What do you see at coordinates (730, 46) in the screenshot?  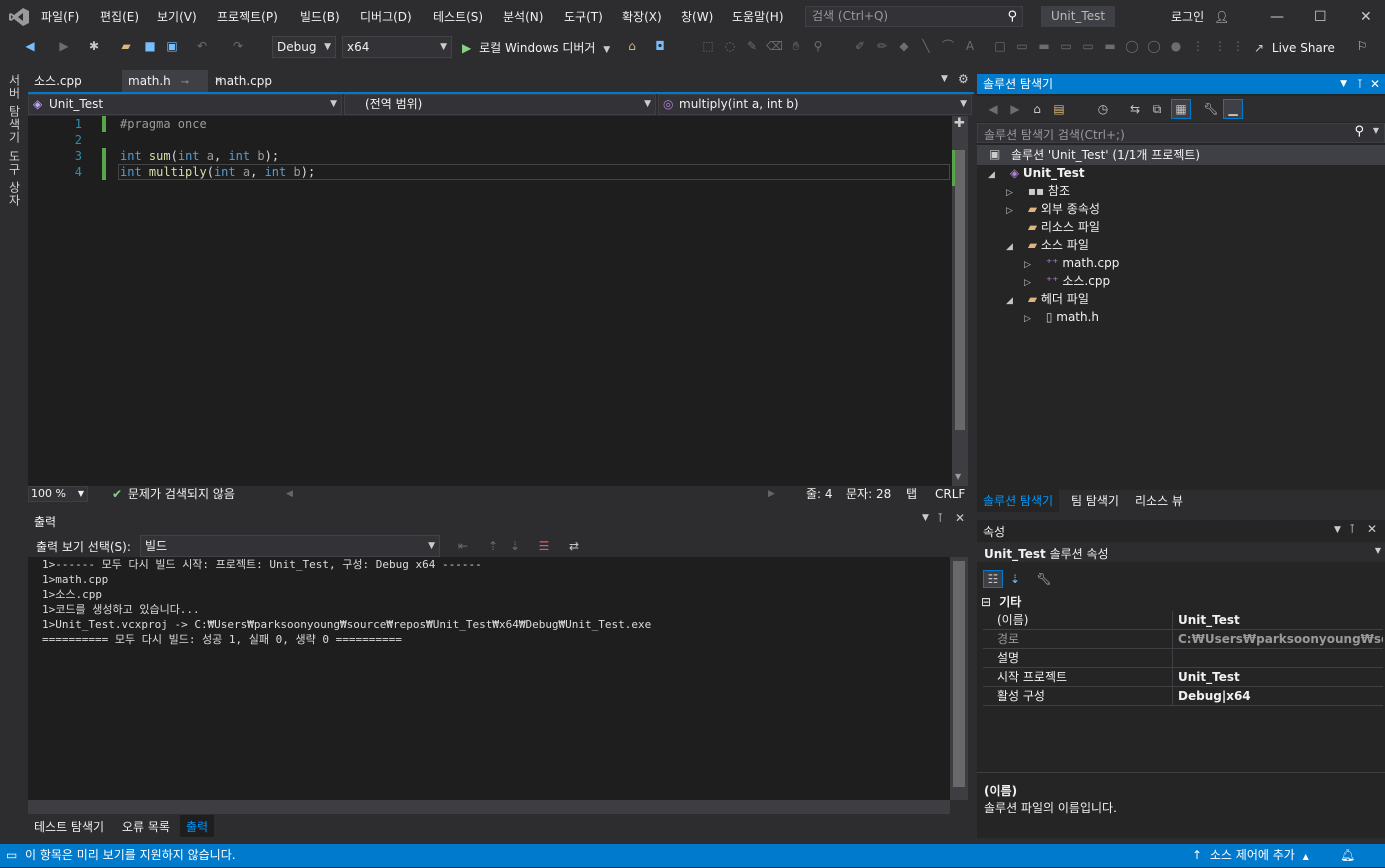 I see `lasso-icon: ◌` at bounding box center [730, 46].